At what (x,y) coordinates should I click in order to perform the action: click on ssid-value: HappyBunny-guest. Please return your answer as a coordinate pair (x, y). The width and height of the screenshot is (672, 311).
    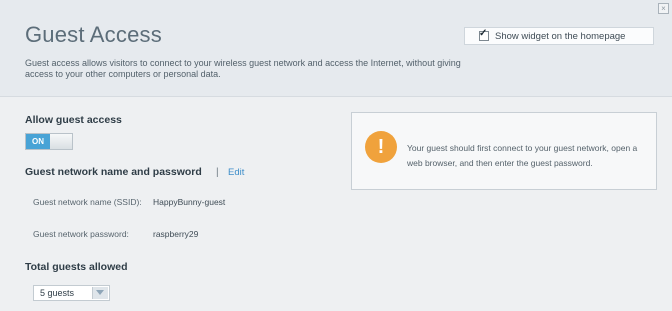
    Looking at the image, I should click on (189, 202).